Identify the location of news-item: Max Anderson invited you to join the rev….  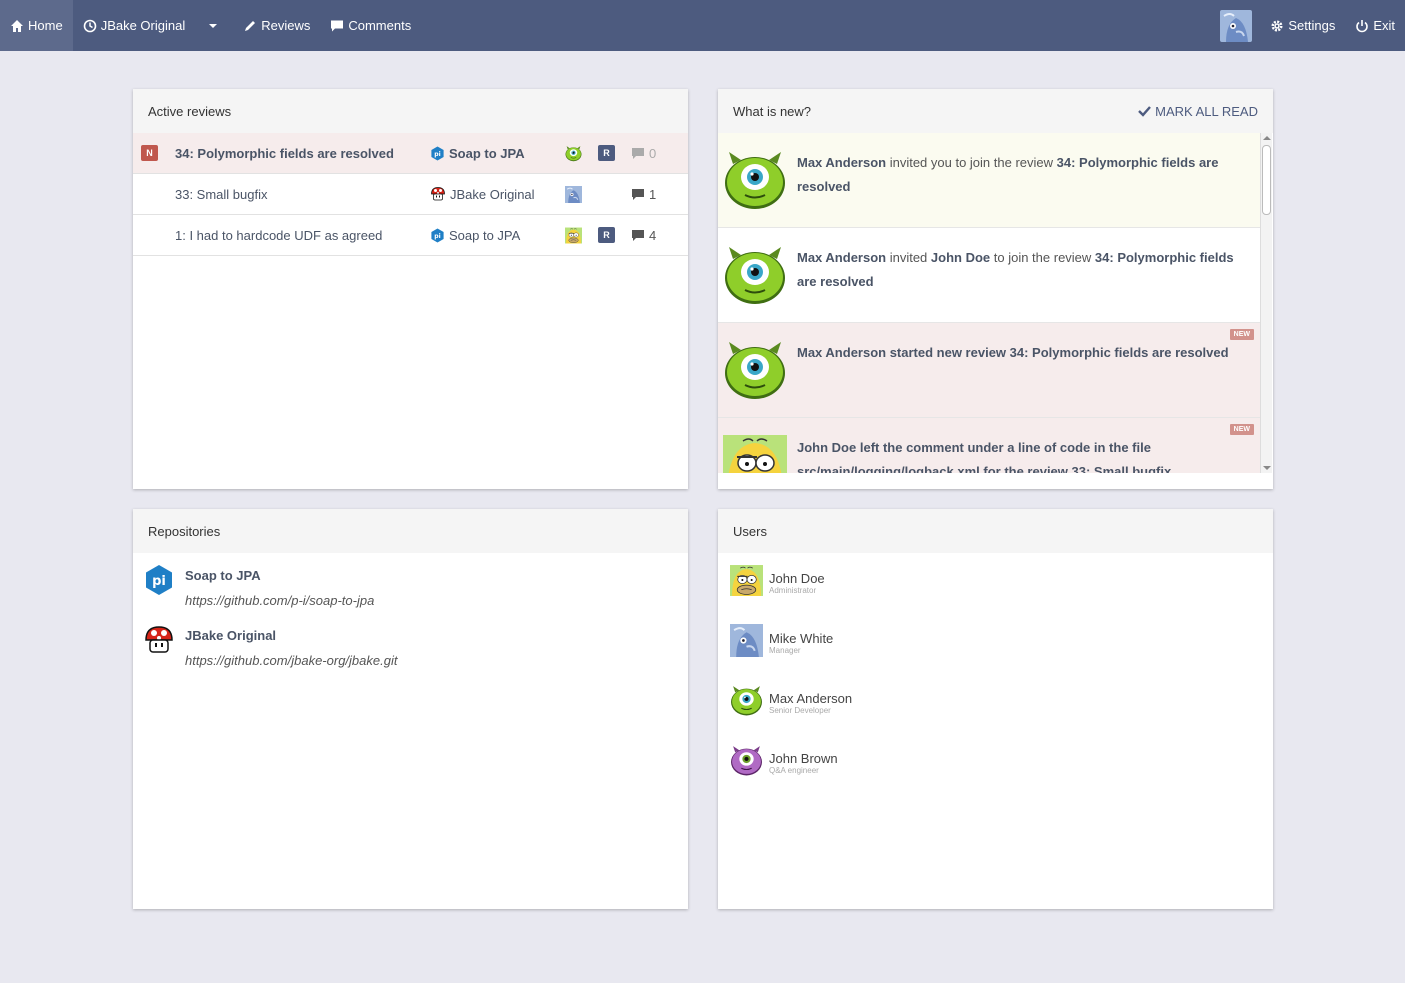
(989, 180).